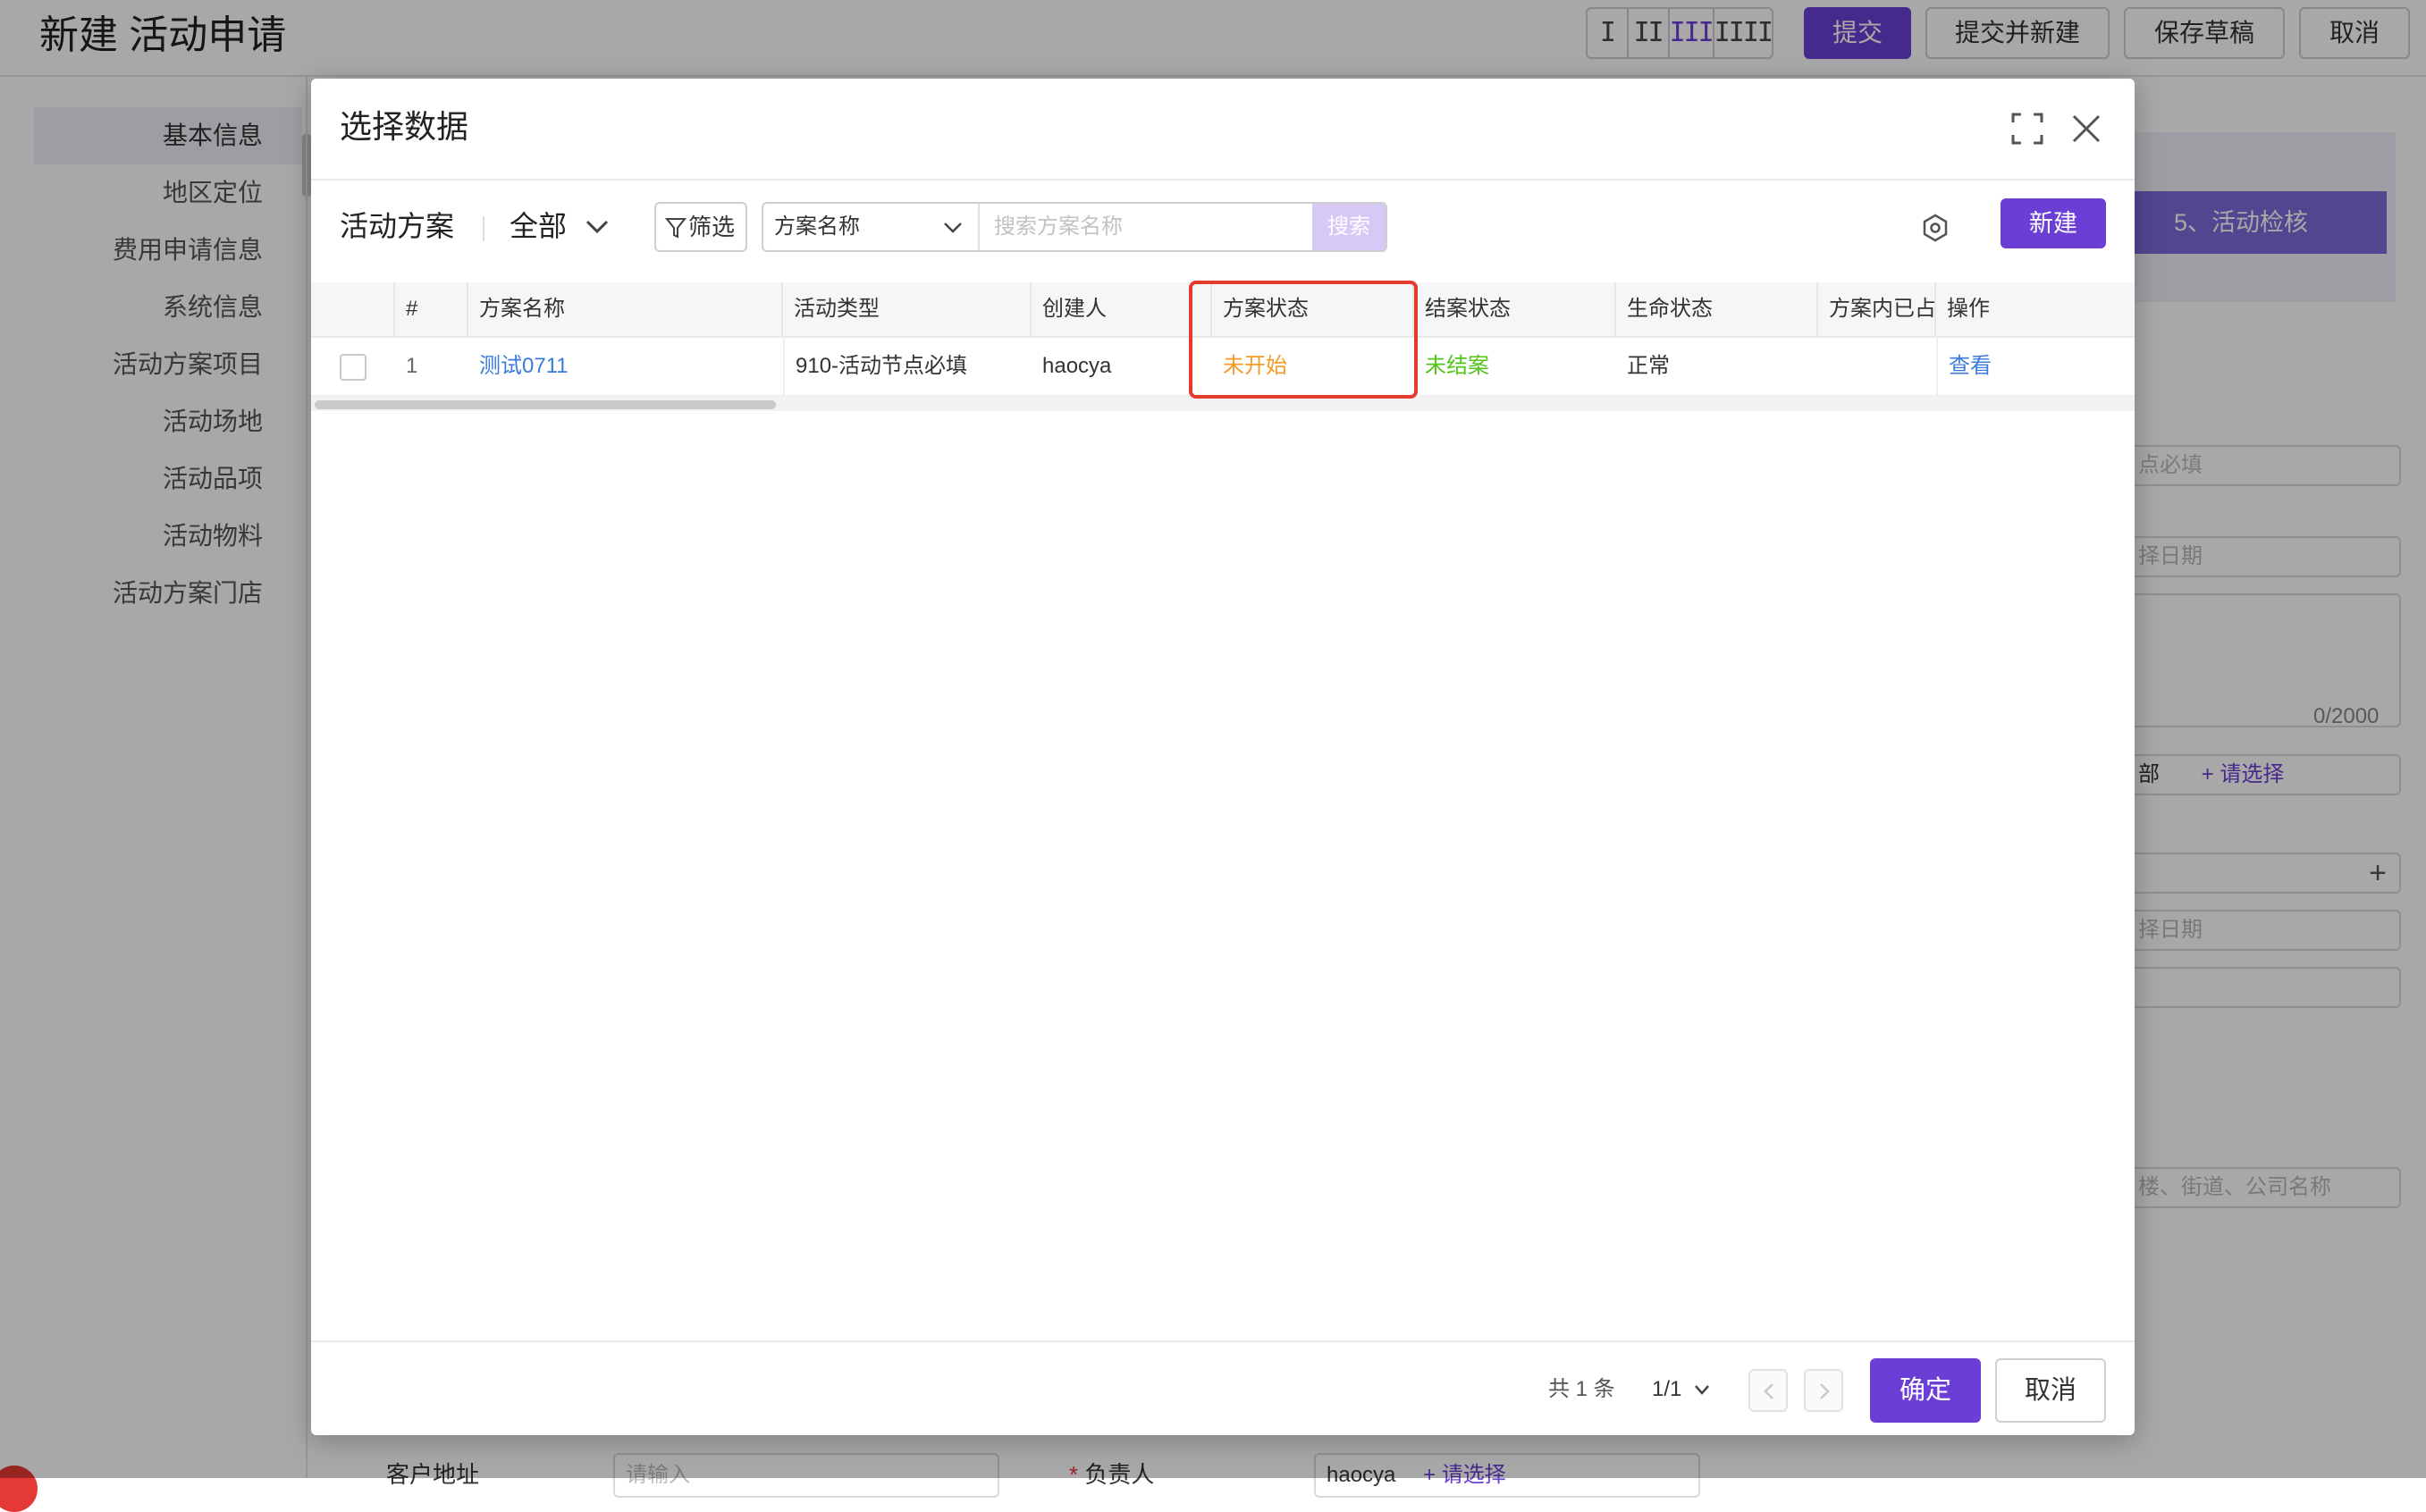 The image size is (2426, 1512). What do you see at coordinates (432, 309) in the screenshot?
I see `column-index: #` at bounding box center [432, 309].